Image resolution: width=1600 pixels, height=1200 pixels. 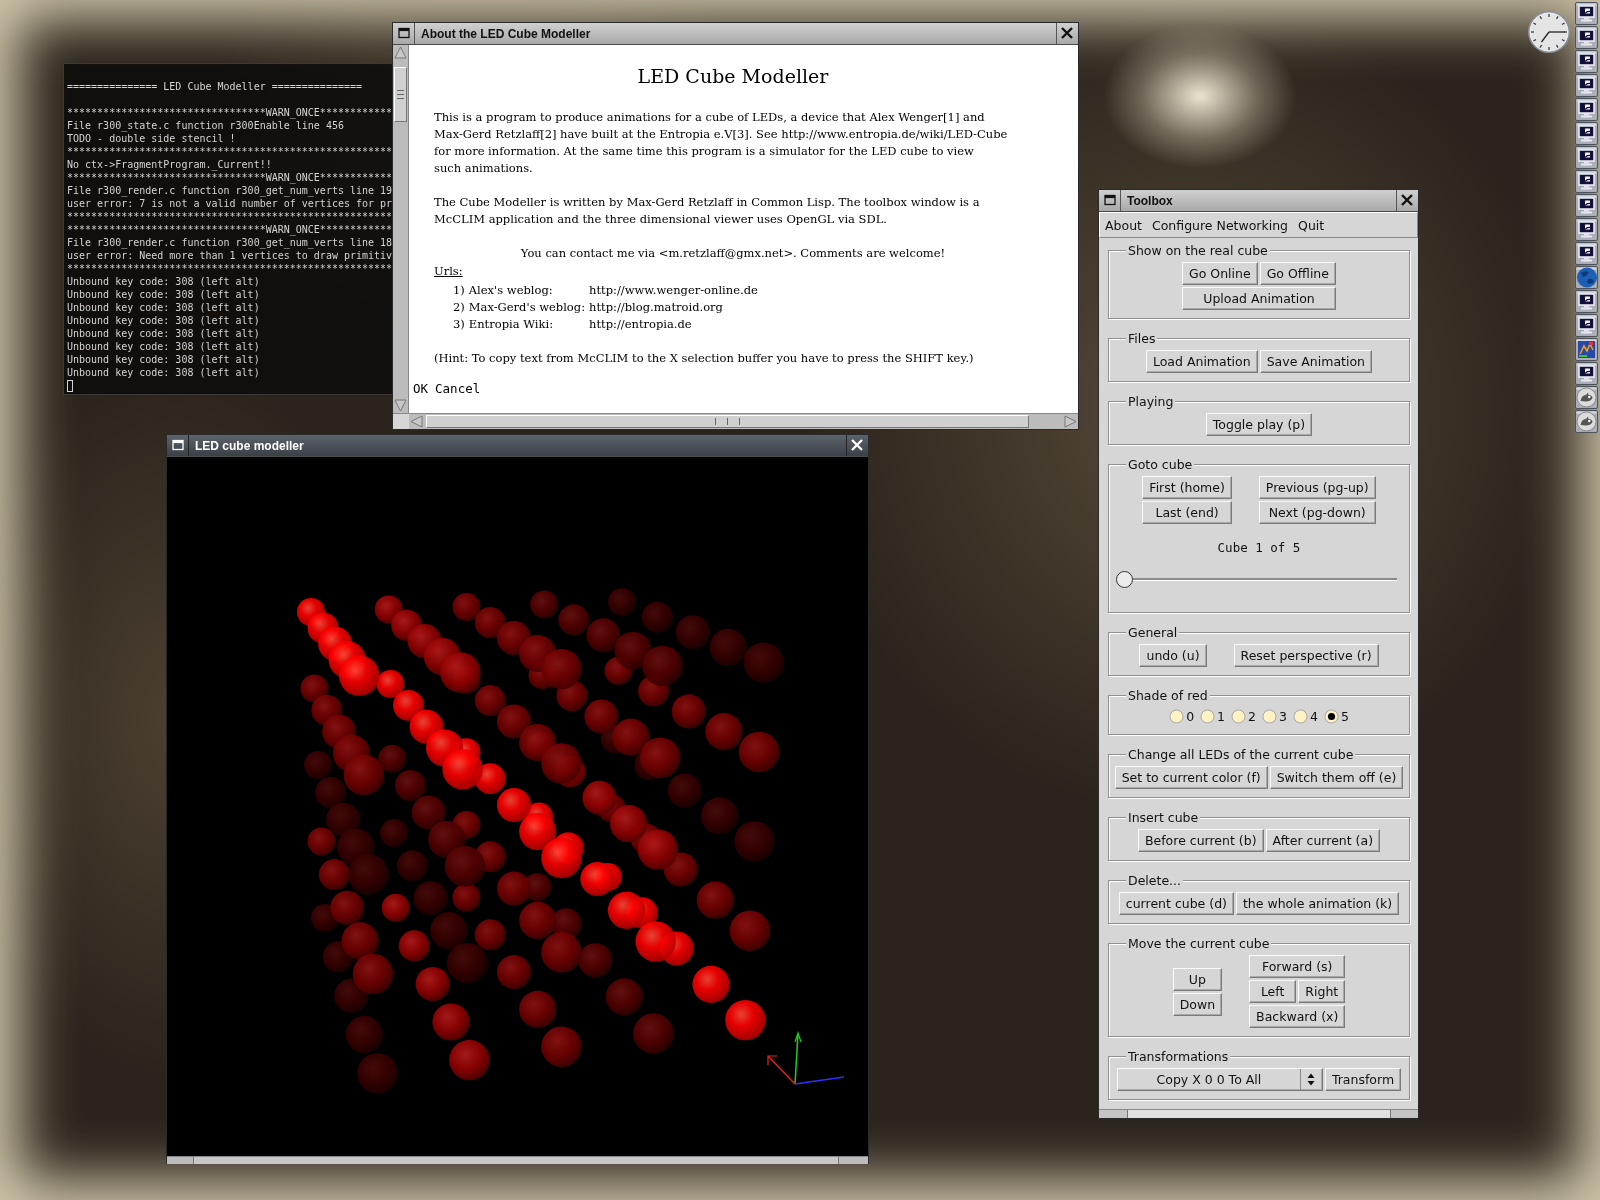 What do you see at coordinates (733, 253) in the screenshot?
I see `contact-text: You can contact me via <m.retzlaff@gmx.net>. Comments are welcome!` at bounding box center [733, 253].